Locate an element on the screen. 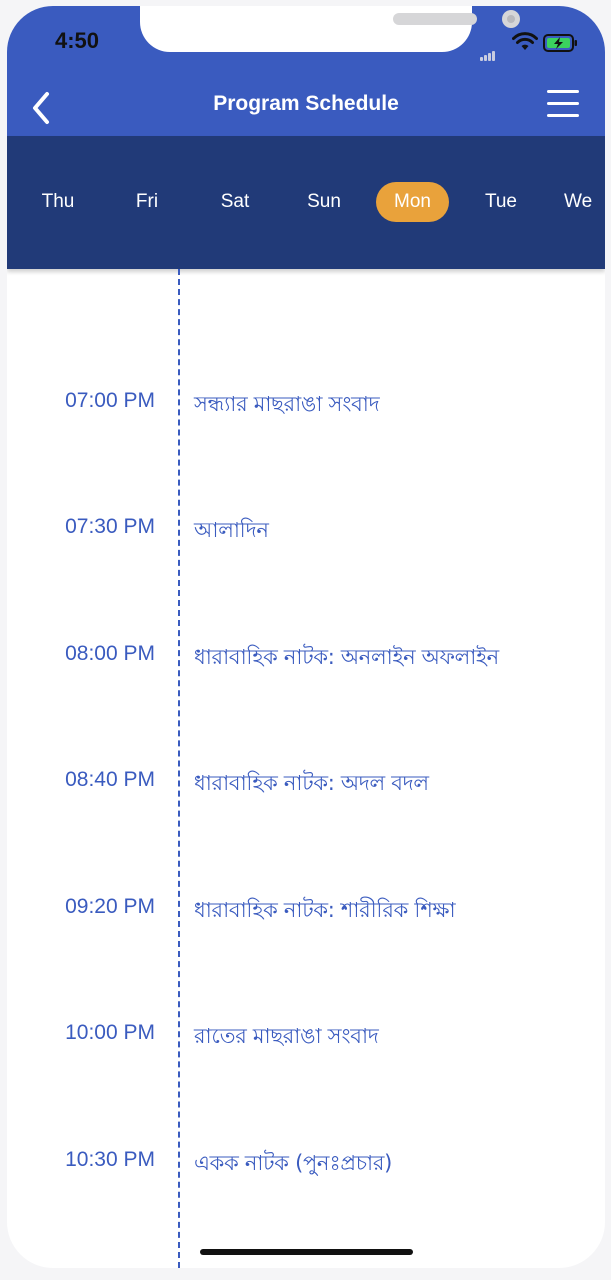 The image size is (611, 1280). schedule-row: 07:00 PM সন্ধ্যার মাছরাঙা সংবাদ is located at coordinates (306, 401).